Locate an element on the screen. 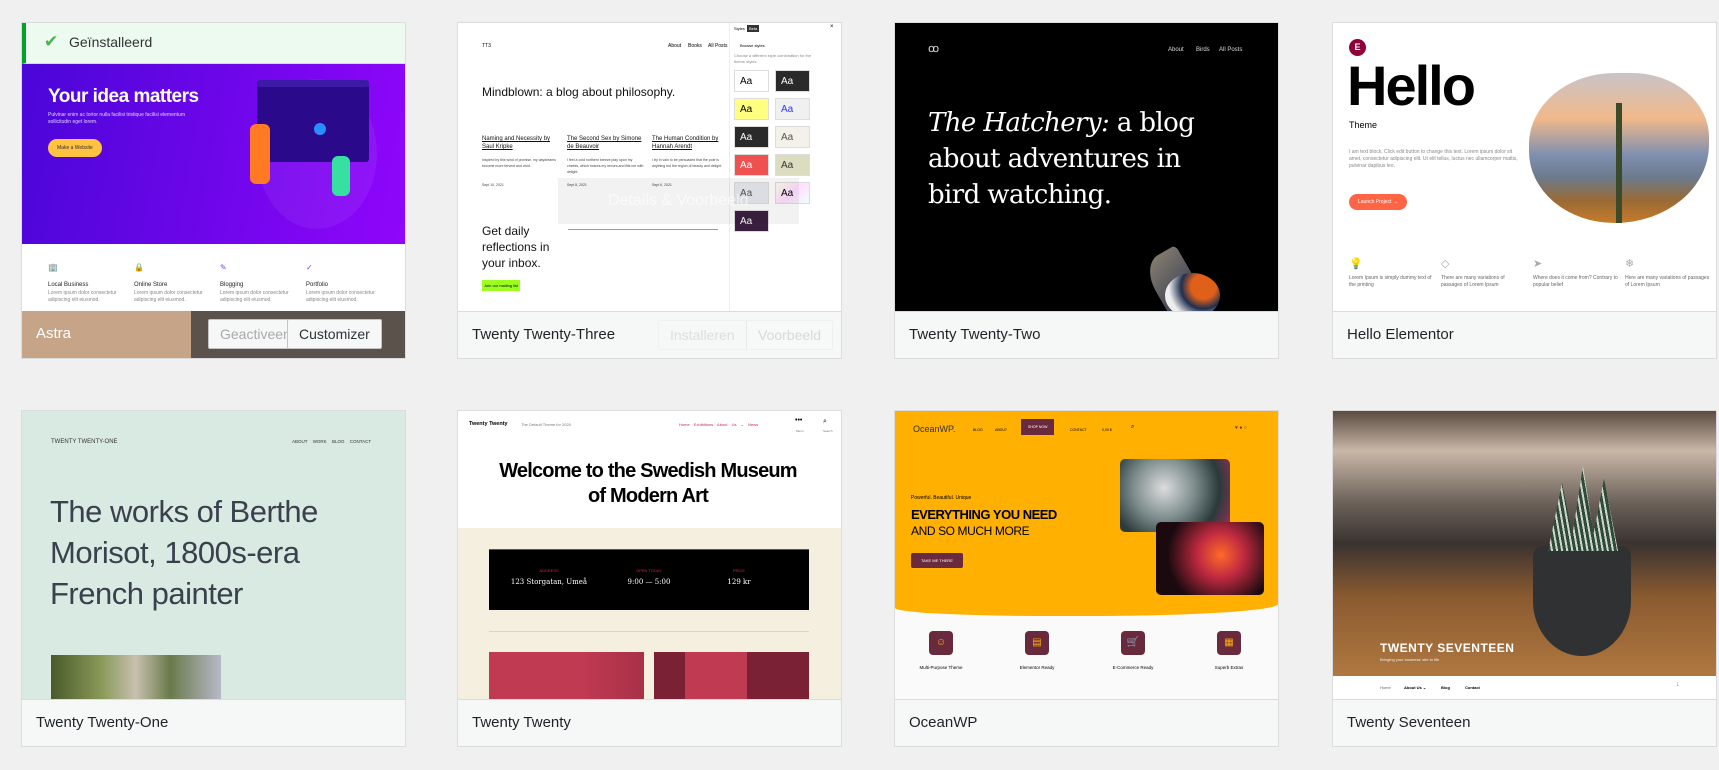 The width and height of the screenshot is (1719, 770). check-icon: ✔ is located at coordinates (51, 41).